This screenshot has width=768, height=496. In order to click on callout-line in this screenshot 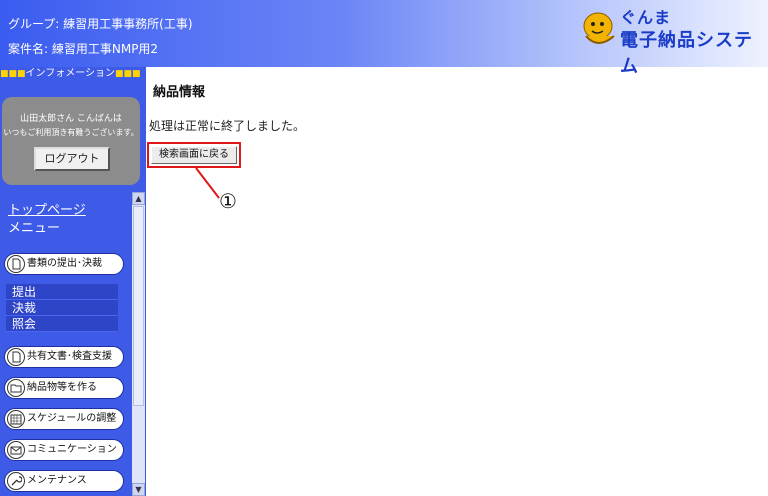, I will do `click(207, 183)`.